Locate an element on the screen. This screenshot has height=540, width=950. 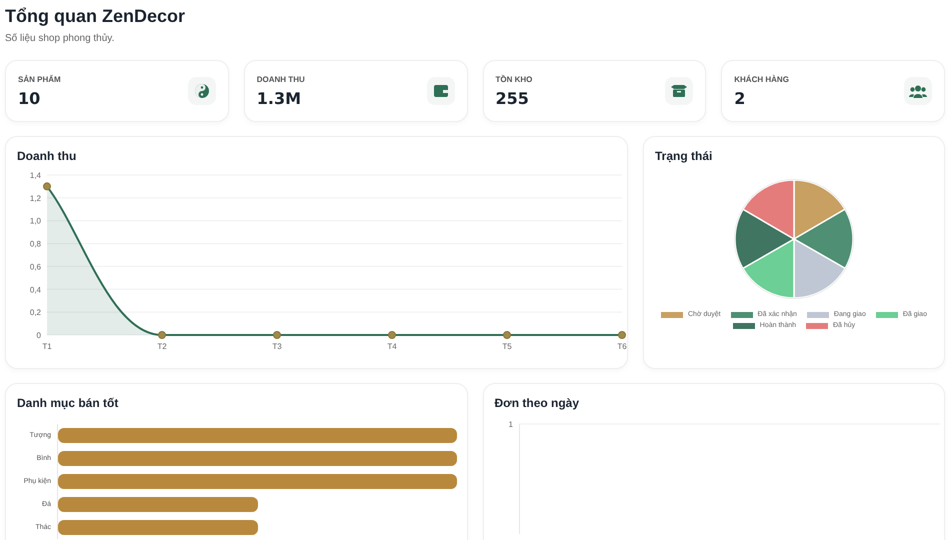
stat-label: SẢN PHẨM is located at coordinates (39, 79).